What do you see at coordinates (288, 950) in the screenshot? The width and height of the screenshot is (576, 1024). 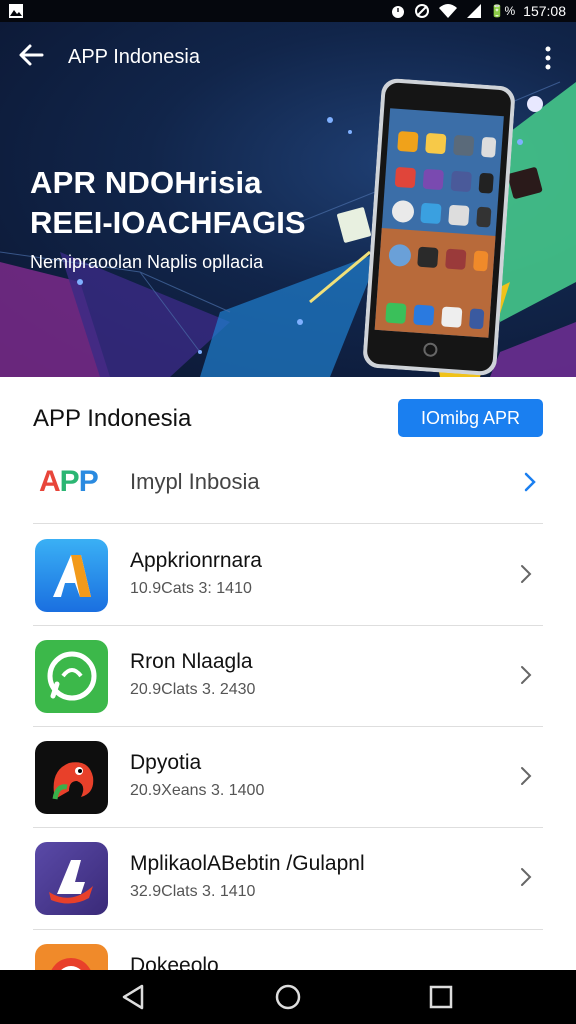 I see `list-item: Dokeeolo` at bounding box center [288, 950].